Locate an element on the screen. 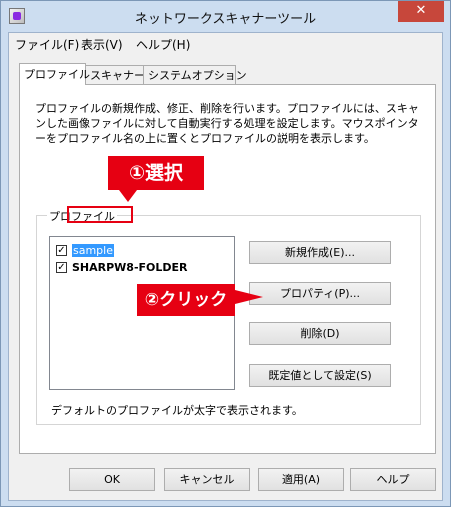  tab-profile: プロファイル is located at coordinates (54, 74).